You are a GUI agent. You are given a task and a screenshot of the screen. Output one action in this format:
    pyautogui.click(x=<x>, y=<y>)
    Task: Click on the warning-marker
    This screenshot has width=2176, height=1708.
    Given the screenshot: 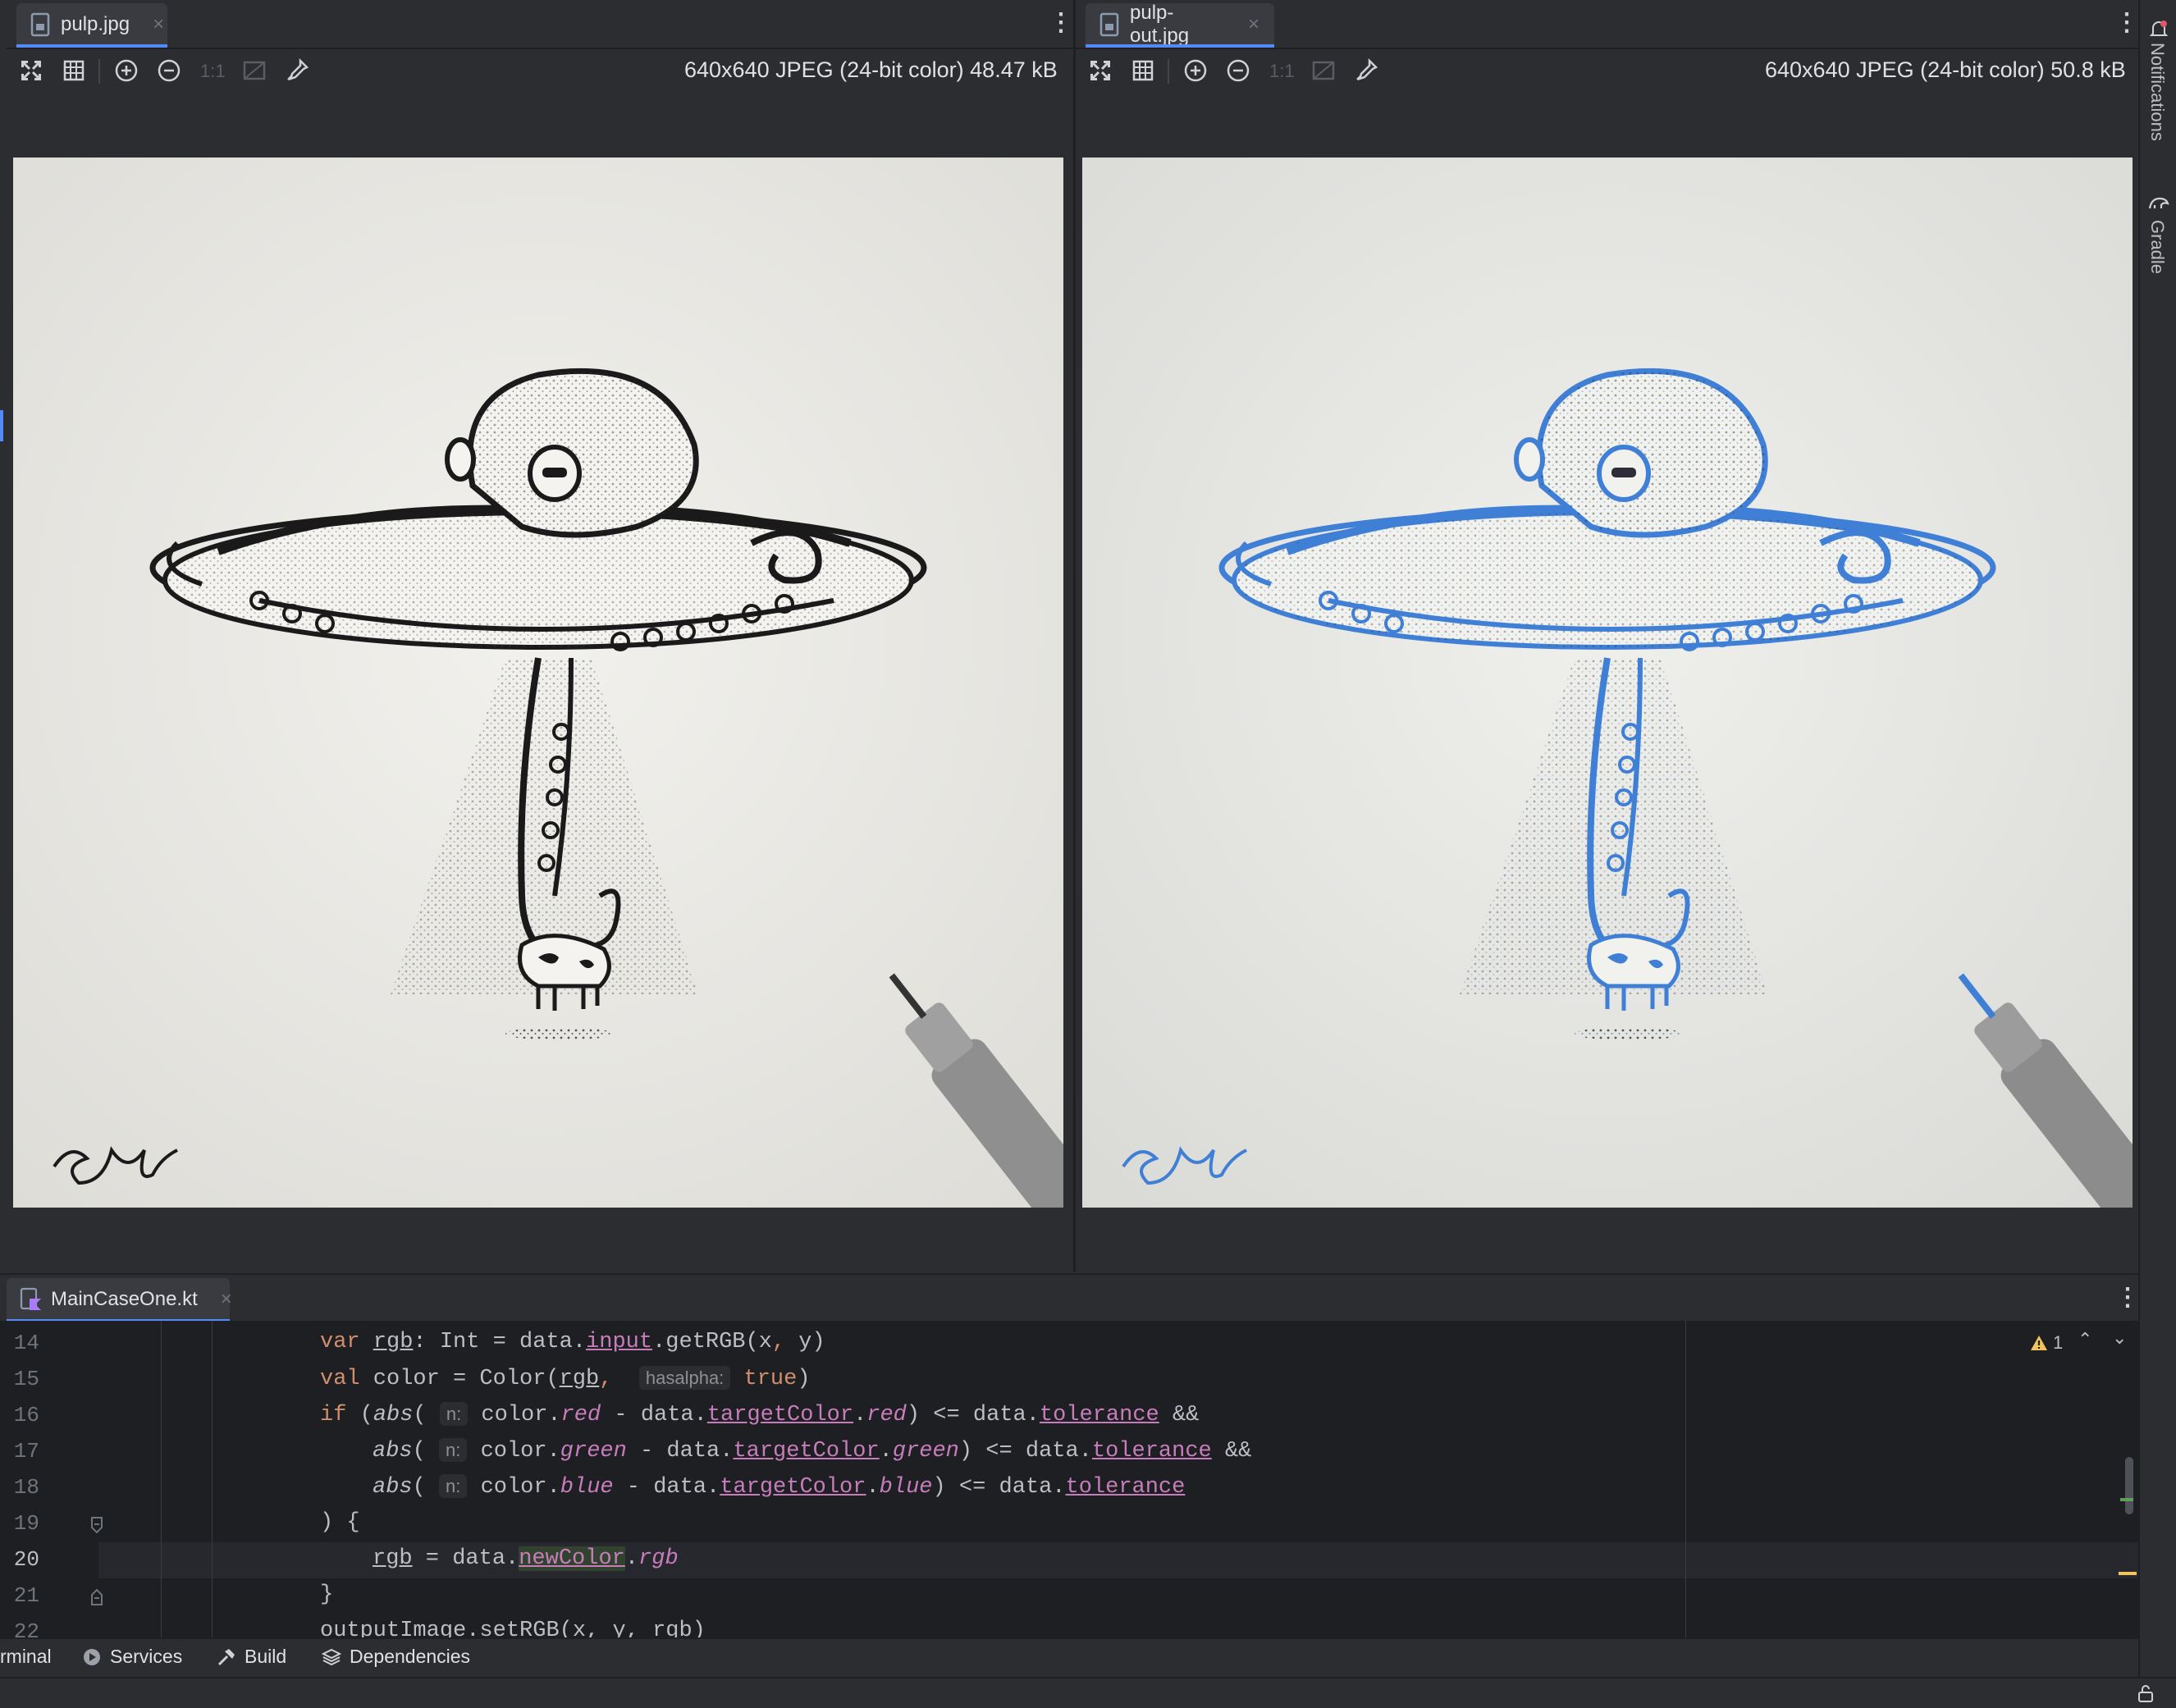 What is the action you would take?
    pyautogui.click(x=2128, y=1573)
    